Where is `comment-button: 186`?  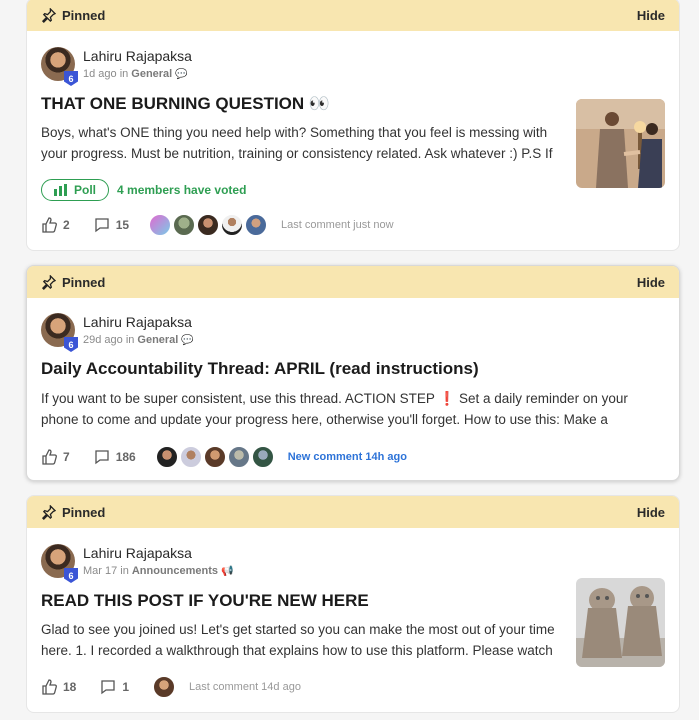
comment-button: 186 is located at coordinates (115, 457).